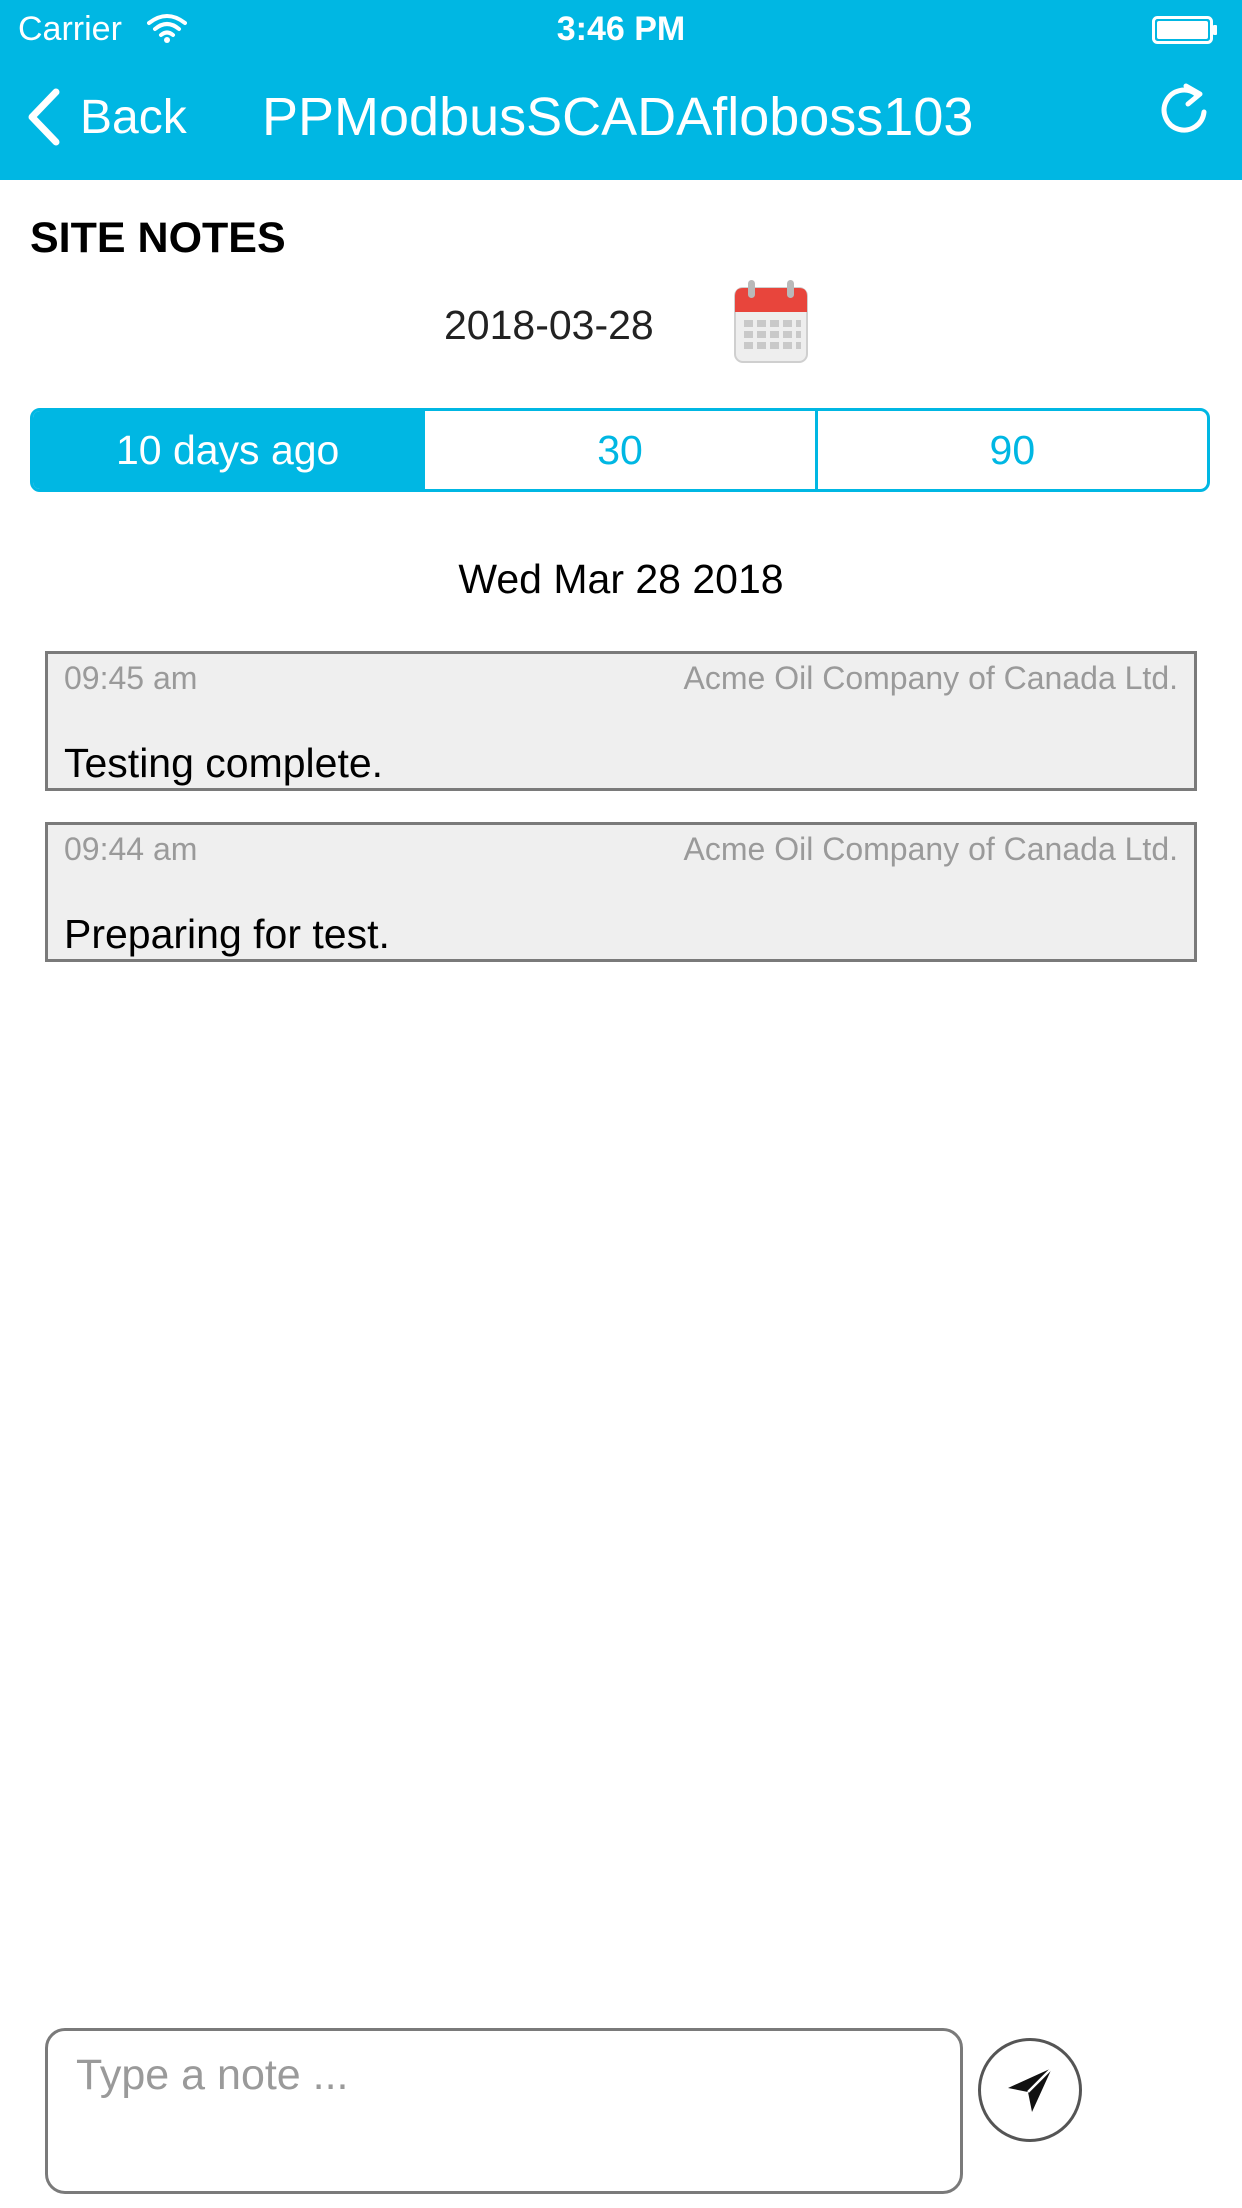 The width and height of the screenshot is (1242, 2208). I want to click on notes-day-heading: Wed Mar 28 2018, so click(621, 579).